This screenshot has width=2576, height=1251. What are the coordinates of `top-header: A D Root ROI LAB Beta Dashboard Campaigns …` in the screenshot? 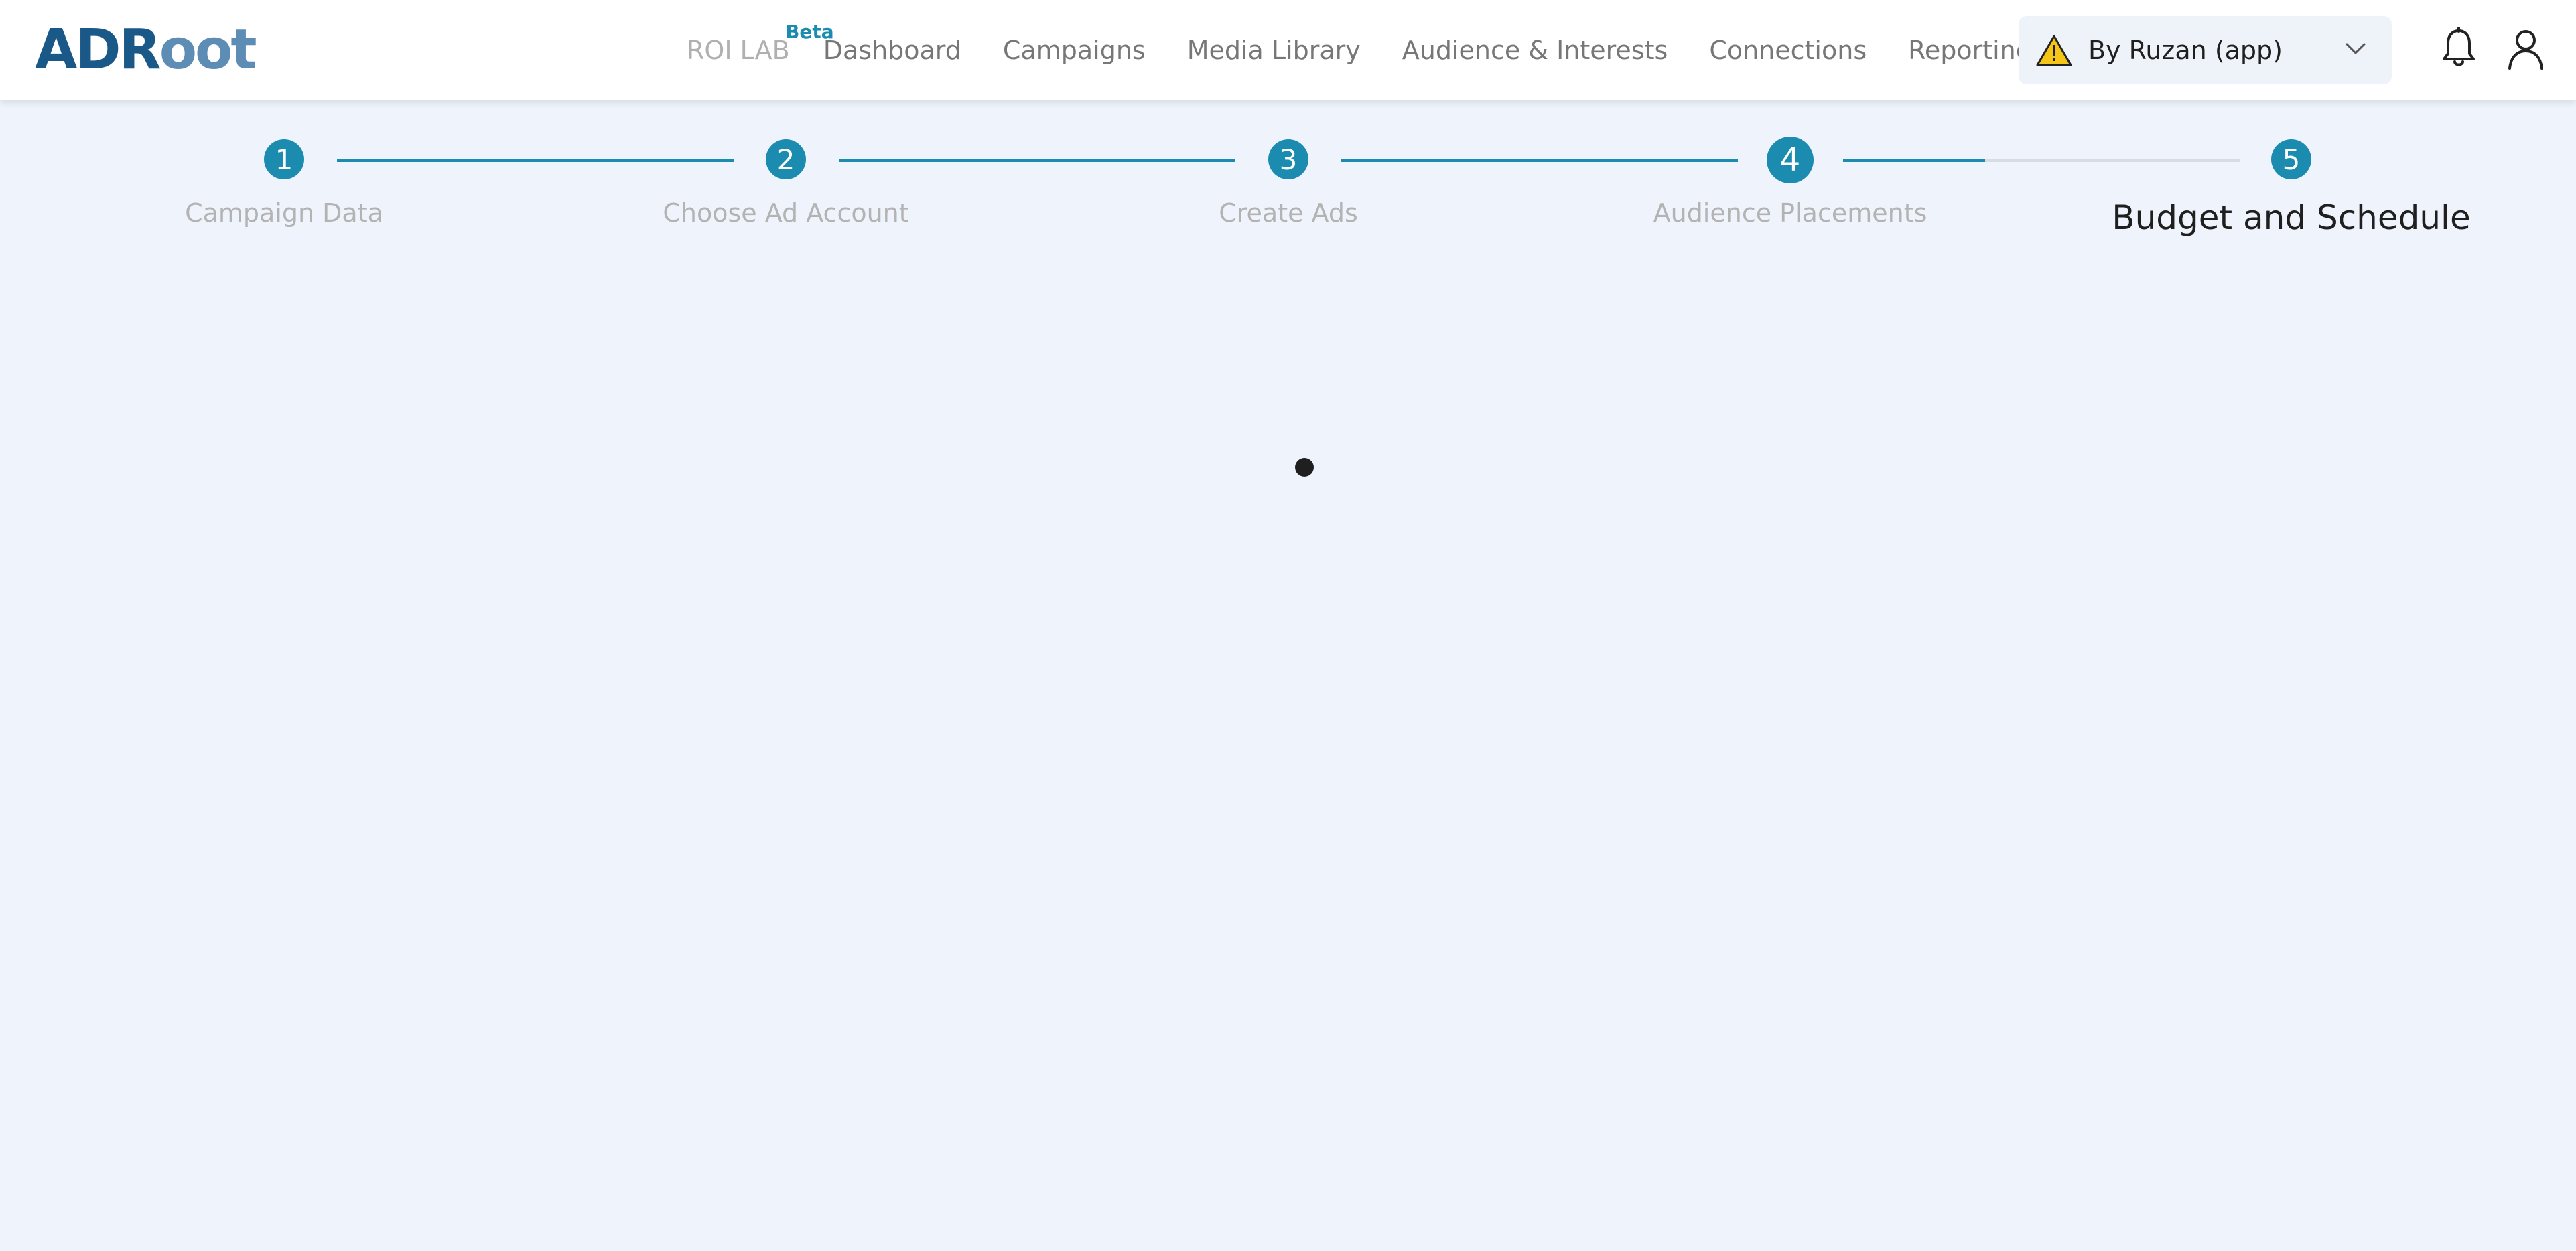 It's located at (1288, 50).